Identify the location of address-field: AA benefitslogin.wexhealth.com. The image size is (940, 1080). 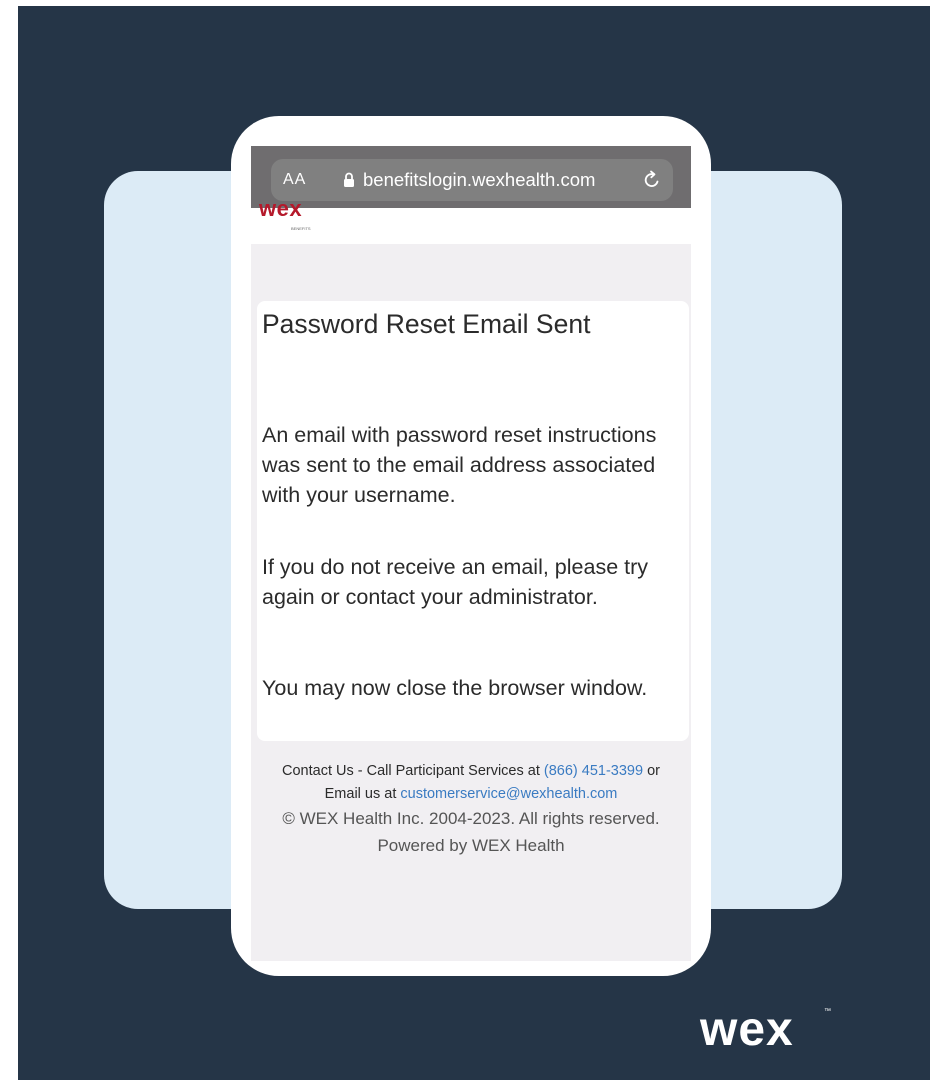
(472, 180).